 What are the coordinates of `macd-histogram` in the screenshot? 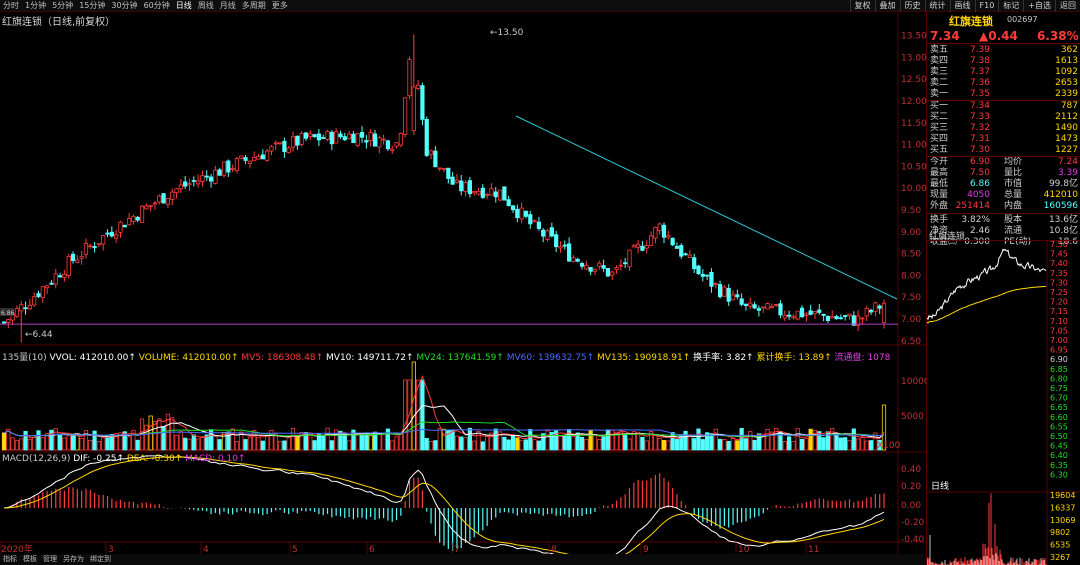 It's located at (446, 512).